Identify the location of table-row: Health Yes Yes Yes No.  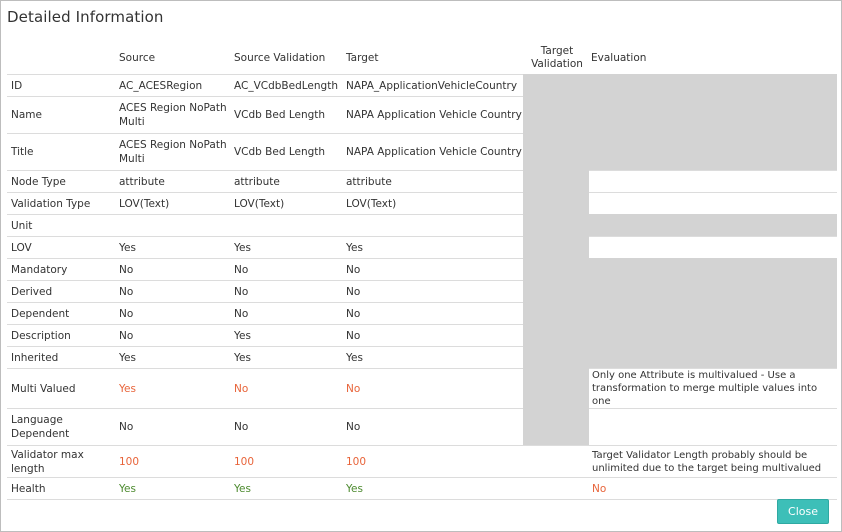
(422, 488).